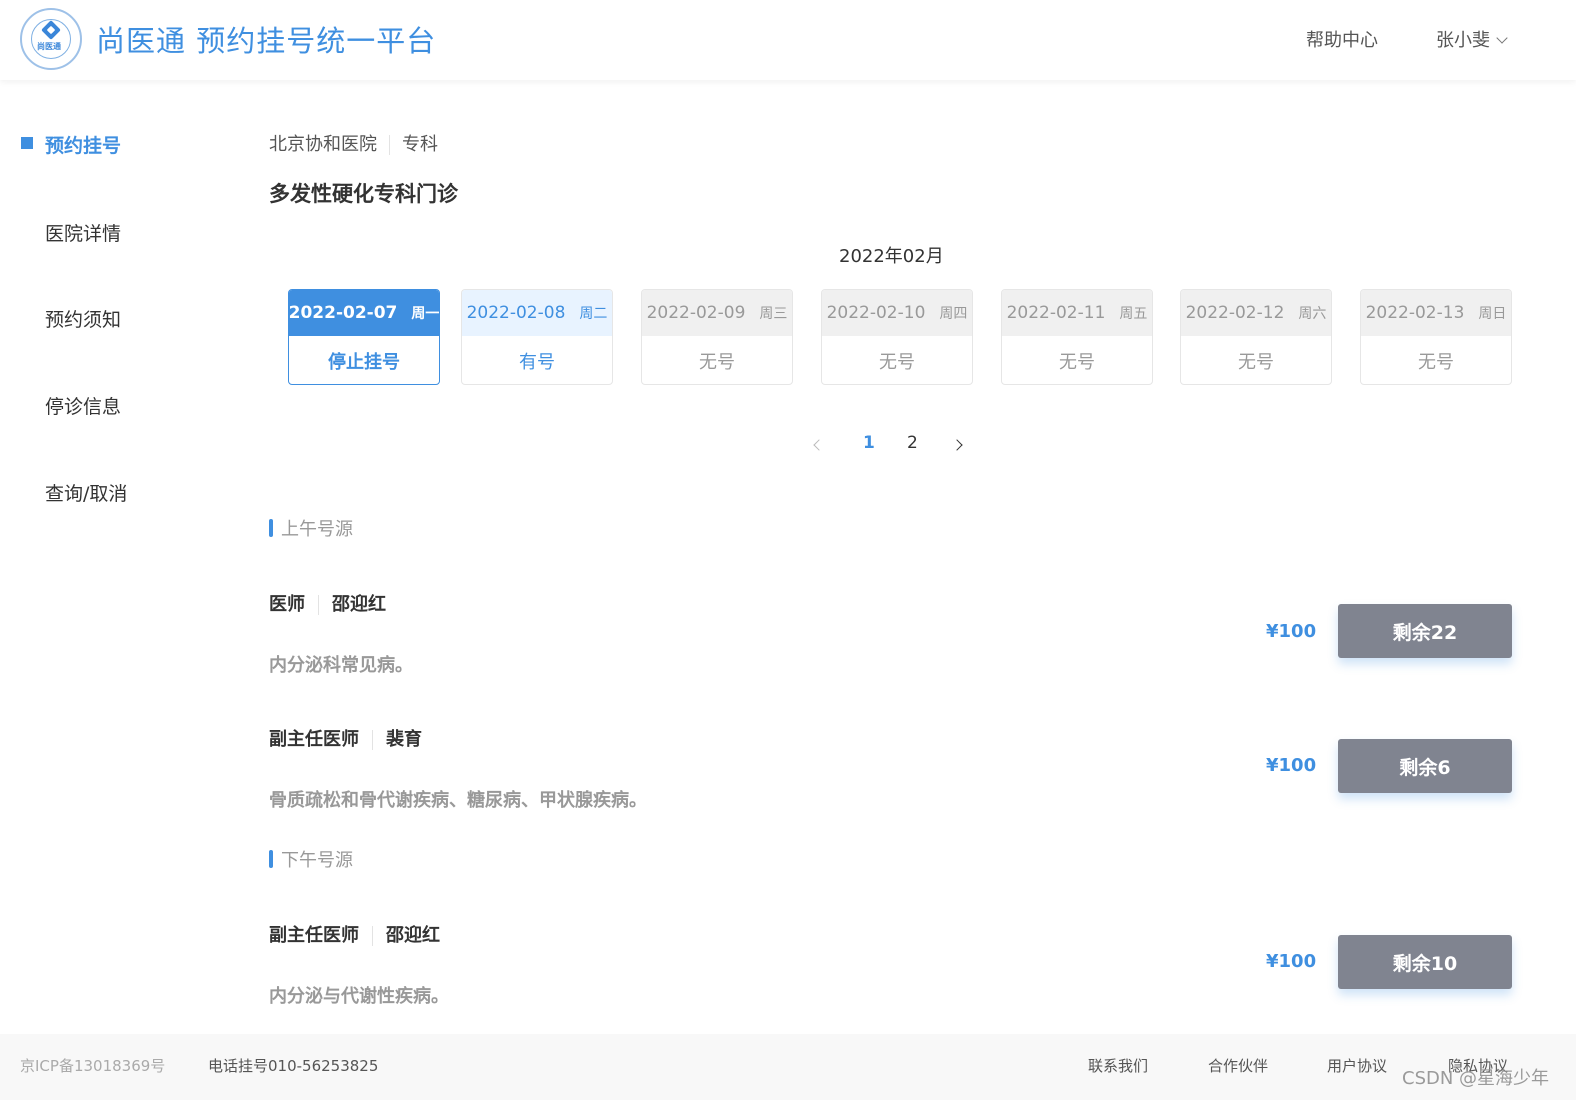  I want to click on site-brand: 尚医通 预约挂号统一平台, so click(266, 39).